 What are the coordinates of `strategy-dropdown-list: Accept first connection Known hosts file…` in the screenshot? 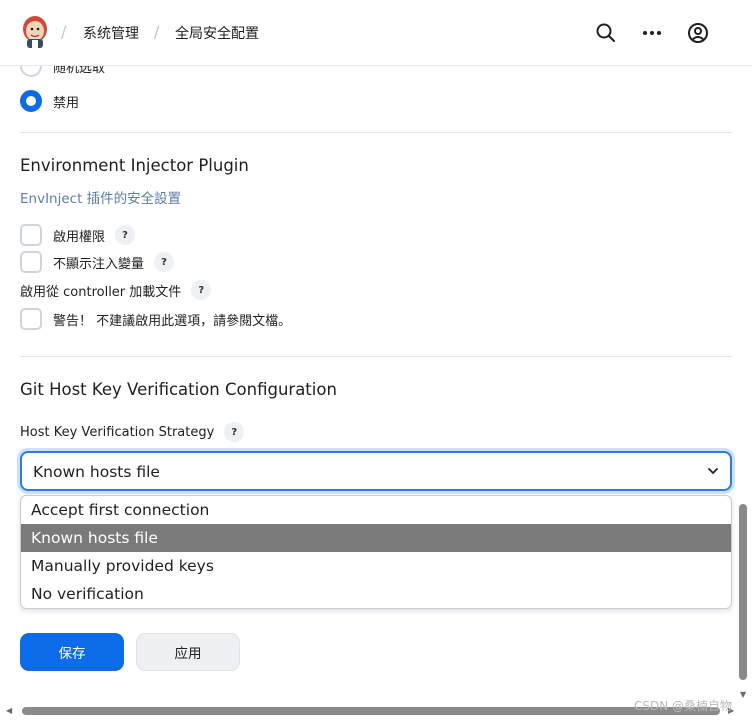 It's located at (376, 552).